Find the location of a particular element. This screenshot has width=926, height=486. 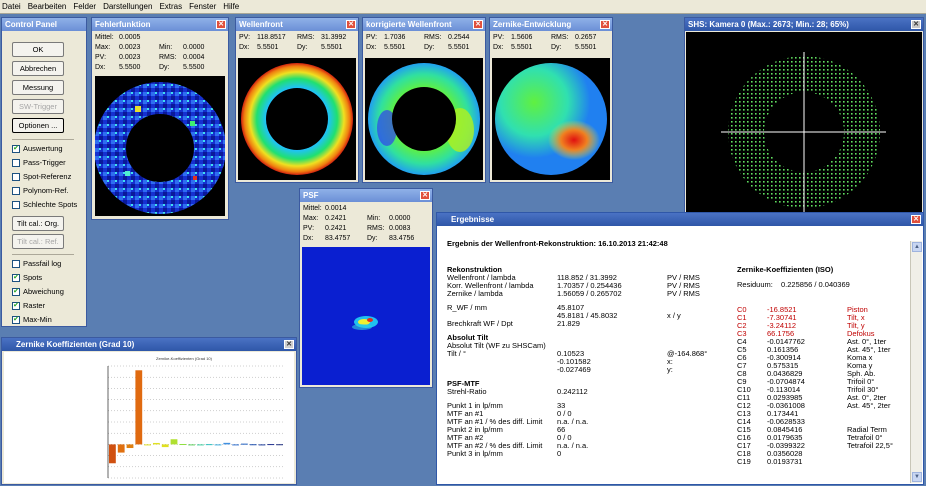

bar-C8 is located at coordinates (183, 445).